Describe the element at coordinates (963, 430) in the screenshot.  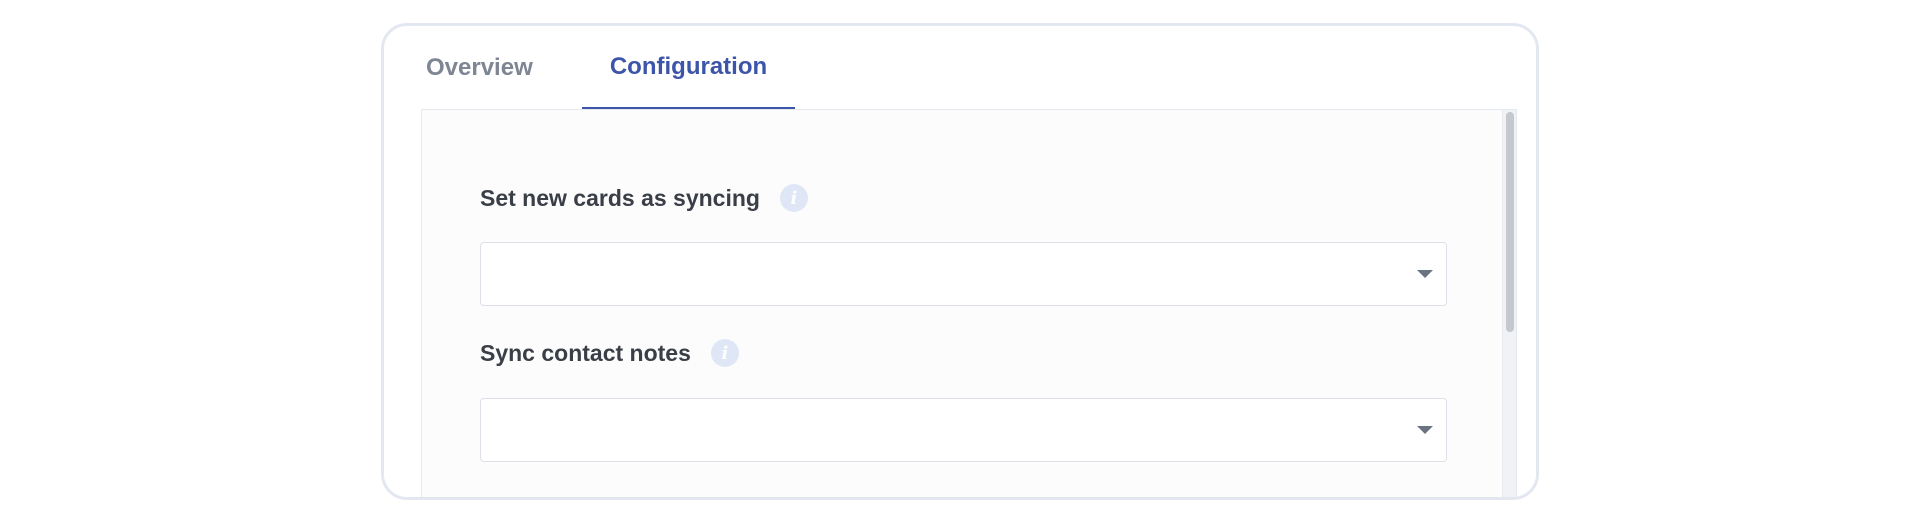
I see `sync-contact-notes-select` at that location.